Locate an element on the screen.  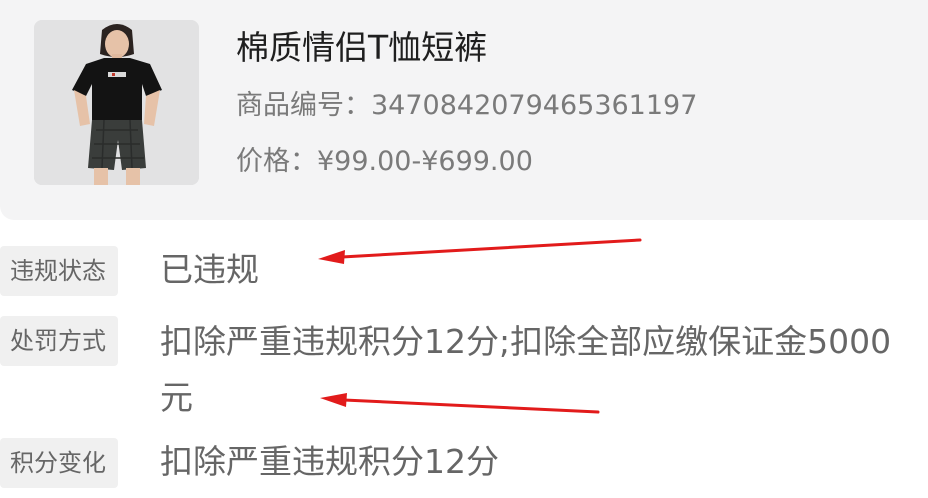
points-change-label: 积分变化 is located at coordinates (59, 463).